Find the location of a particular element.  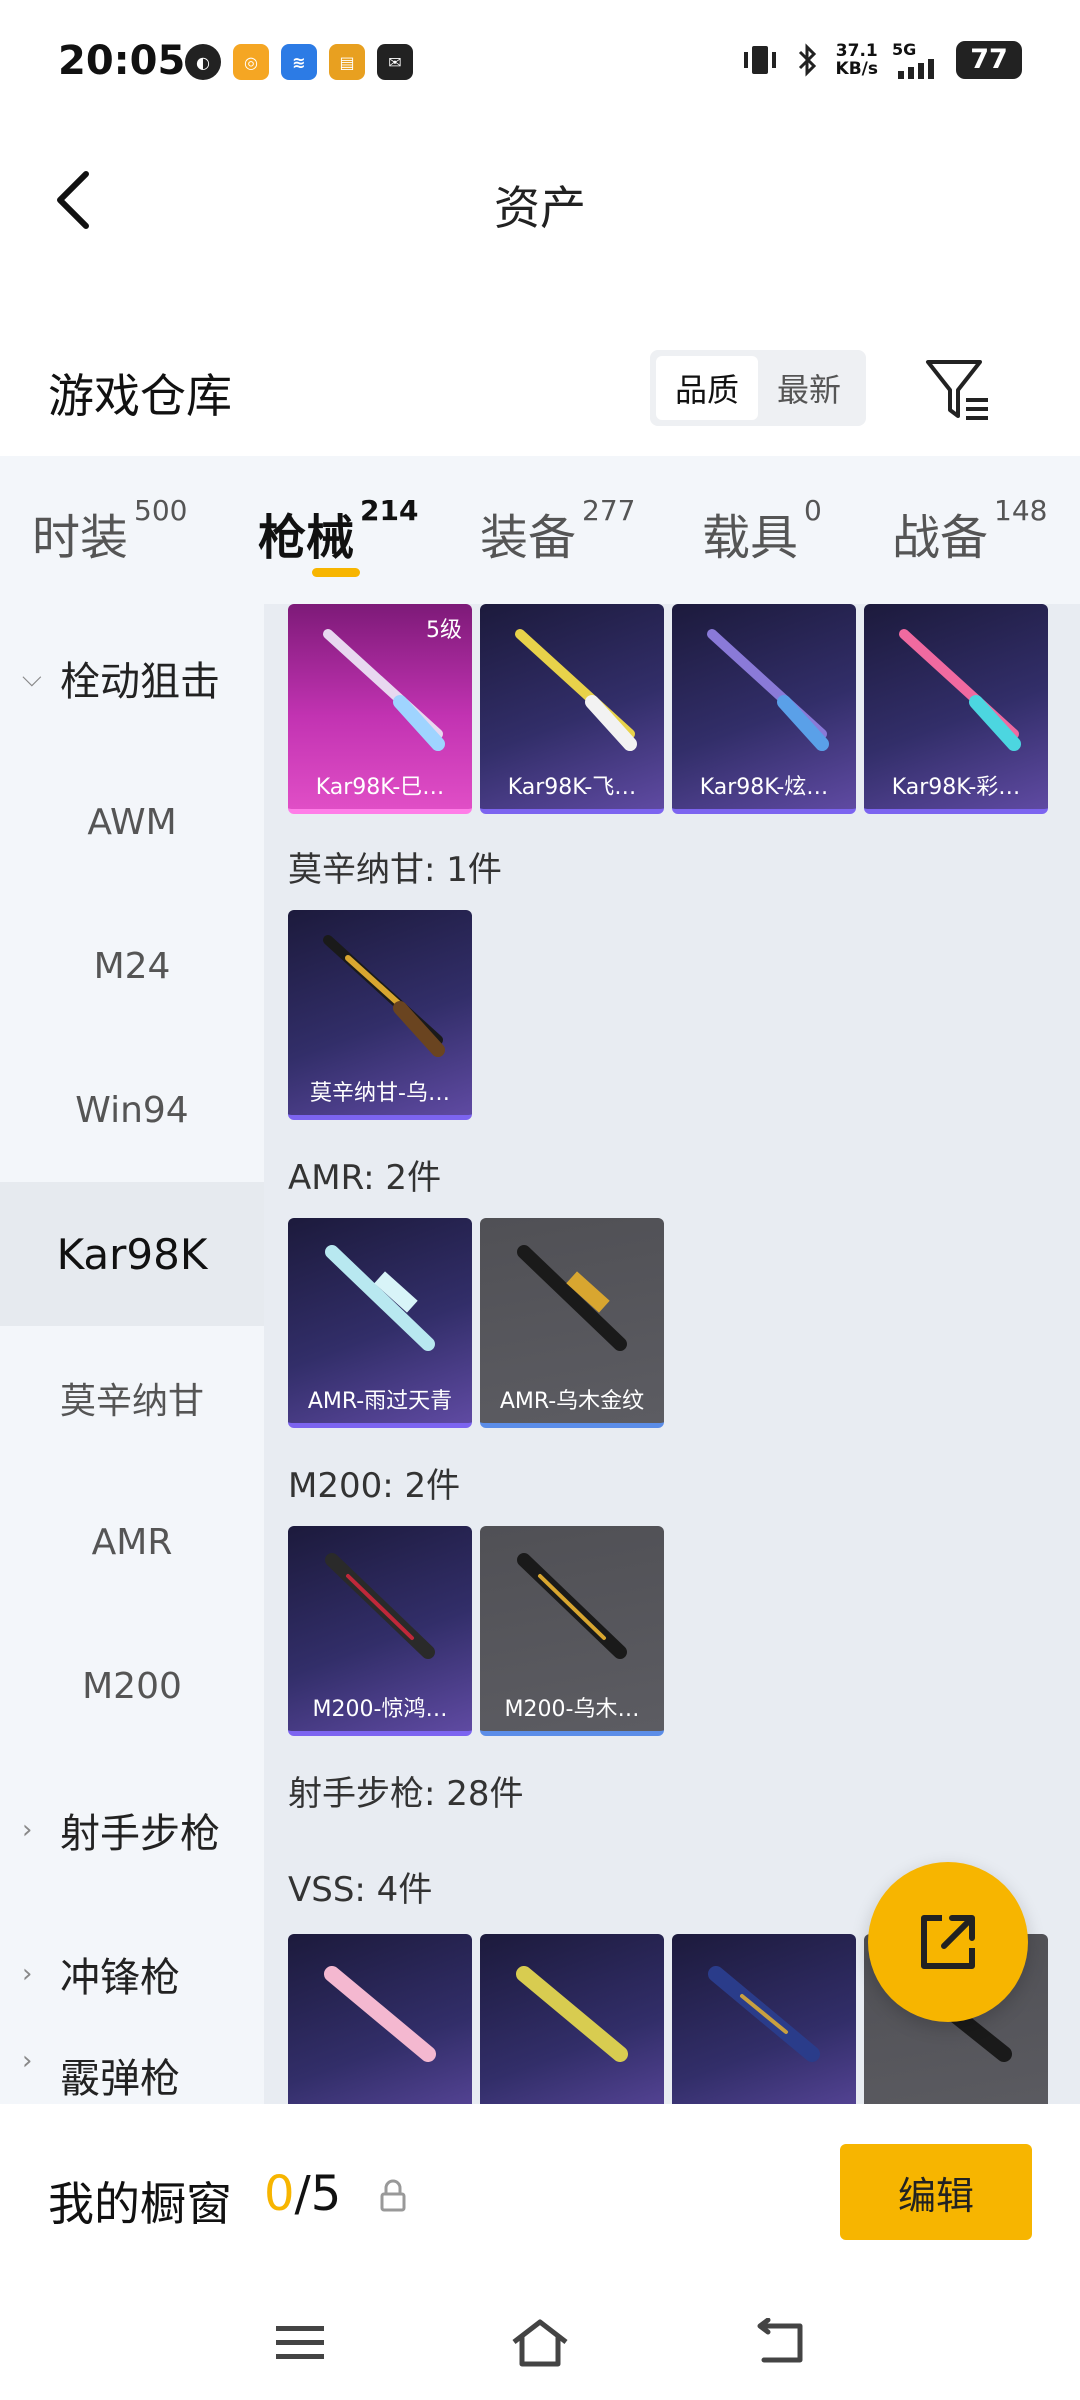

sort-latest-button: 最新 is located at coordinates (809, 388).